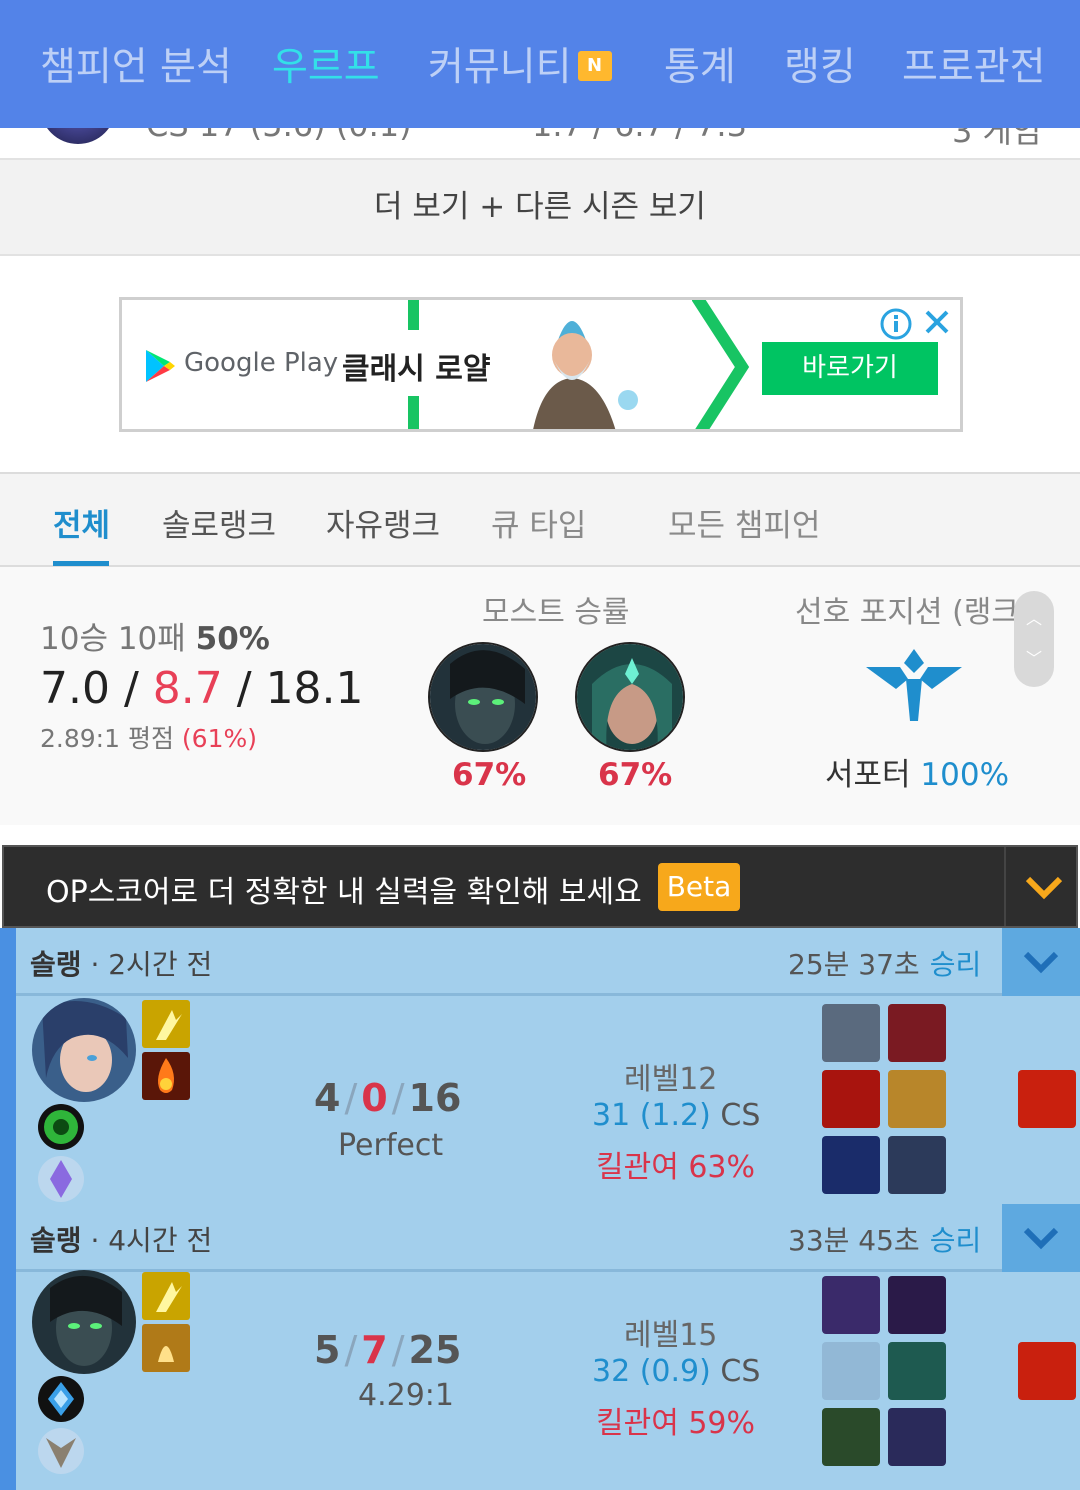  Describe the element at coordinates (541, 364) in the screenshot. I see `ad-banner: Google Play 클래시 로얄 바로가기` at that location.